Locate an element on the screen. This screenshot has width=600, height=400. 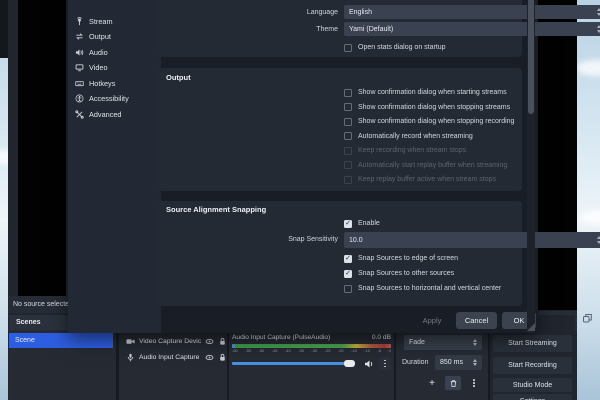
background-window-corner is located at coordinates (4, 29).